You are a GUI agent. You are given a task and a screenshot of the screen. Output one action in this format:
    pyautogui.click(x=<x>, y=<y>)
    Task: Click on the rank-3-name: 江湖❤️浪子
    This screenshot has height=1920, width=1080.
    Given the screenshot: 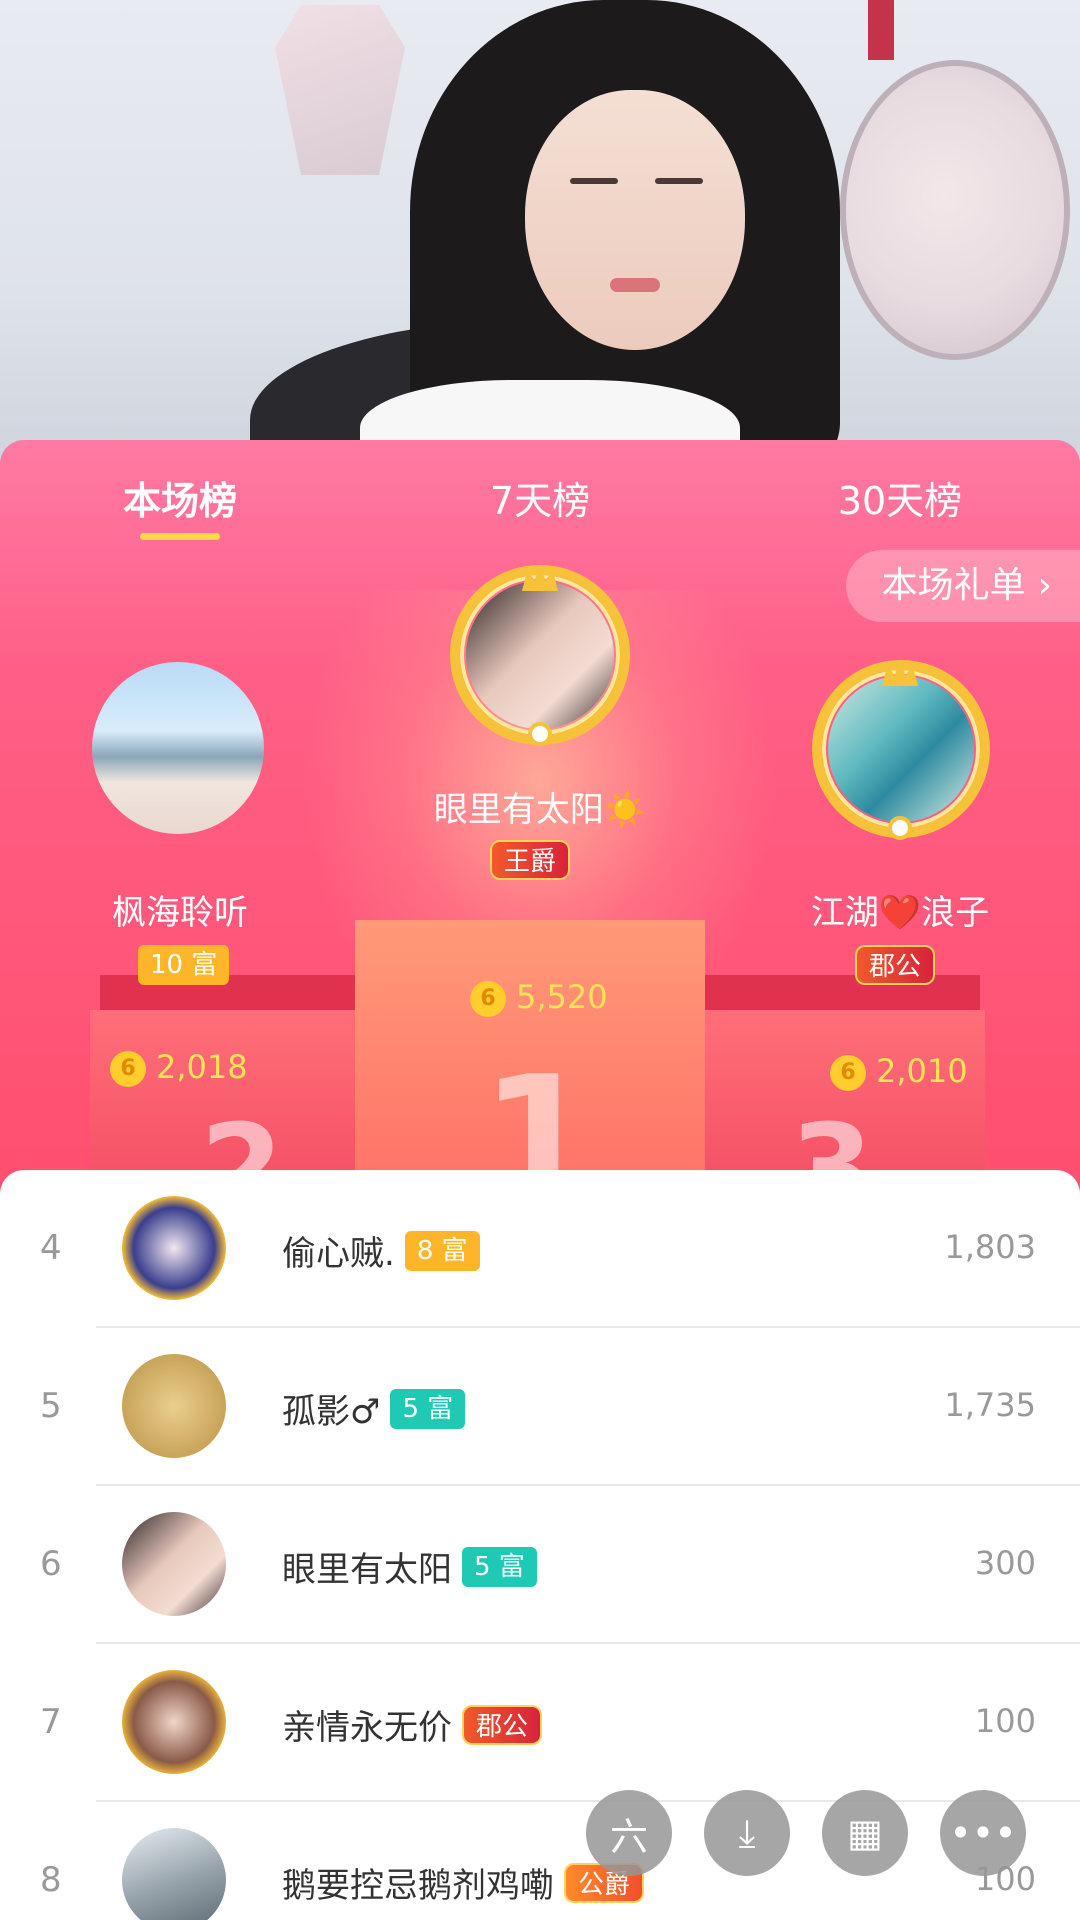 What is the action you would take?
    pyautogui.click(x=900, y=913)
    